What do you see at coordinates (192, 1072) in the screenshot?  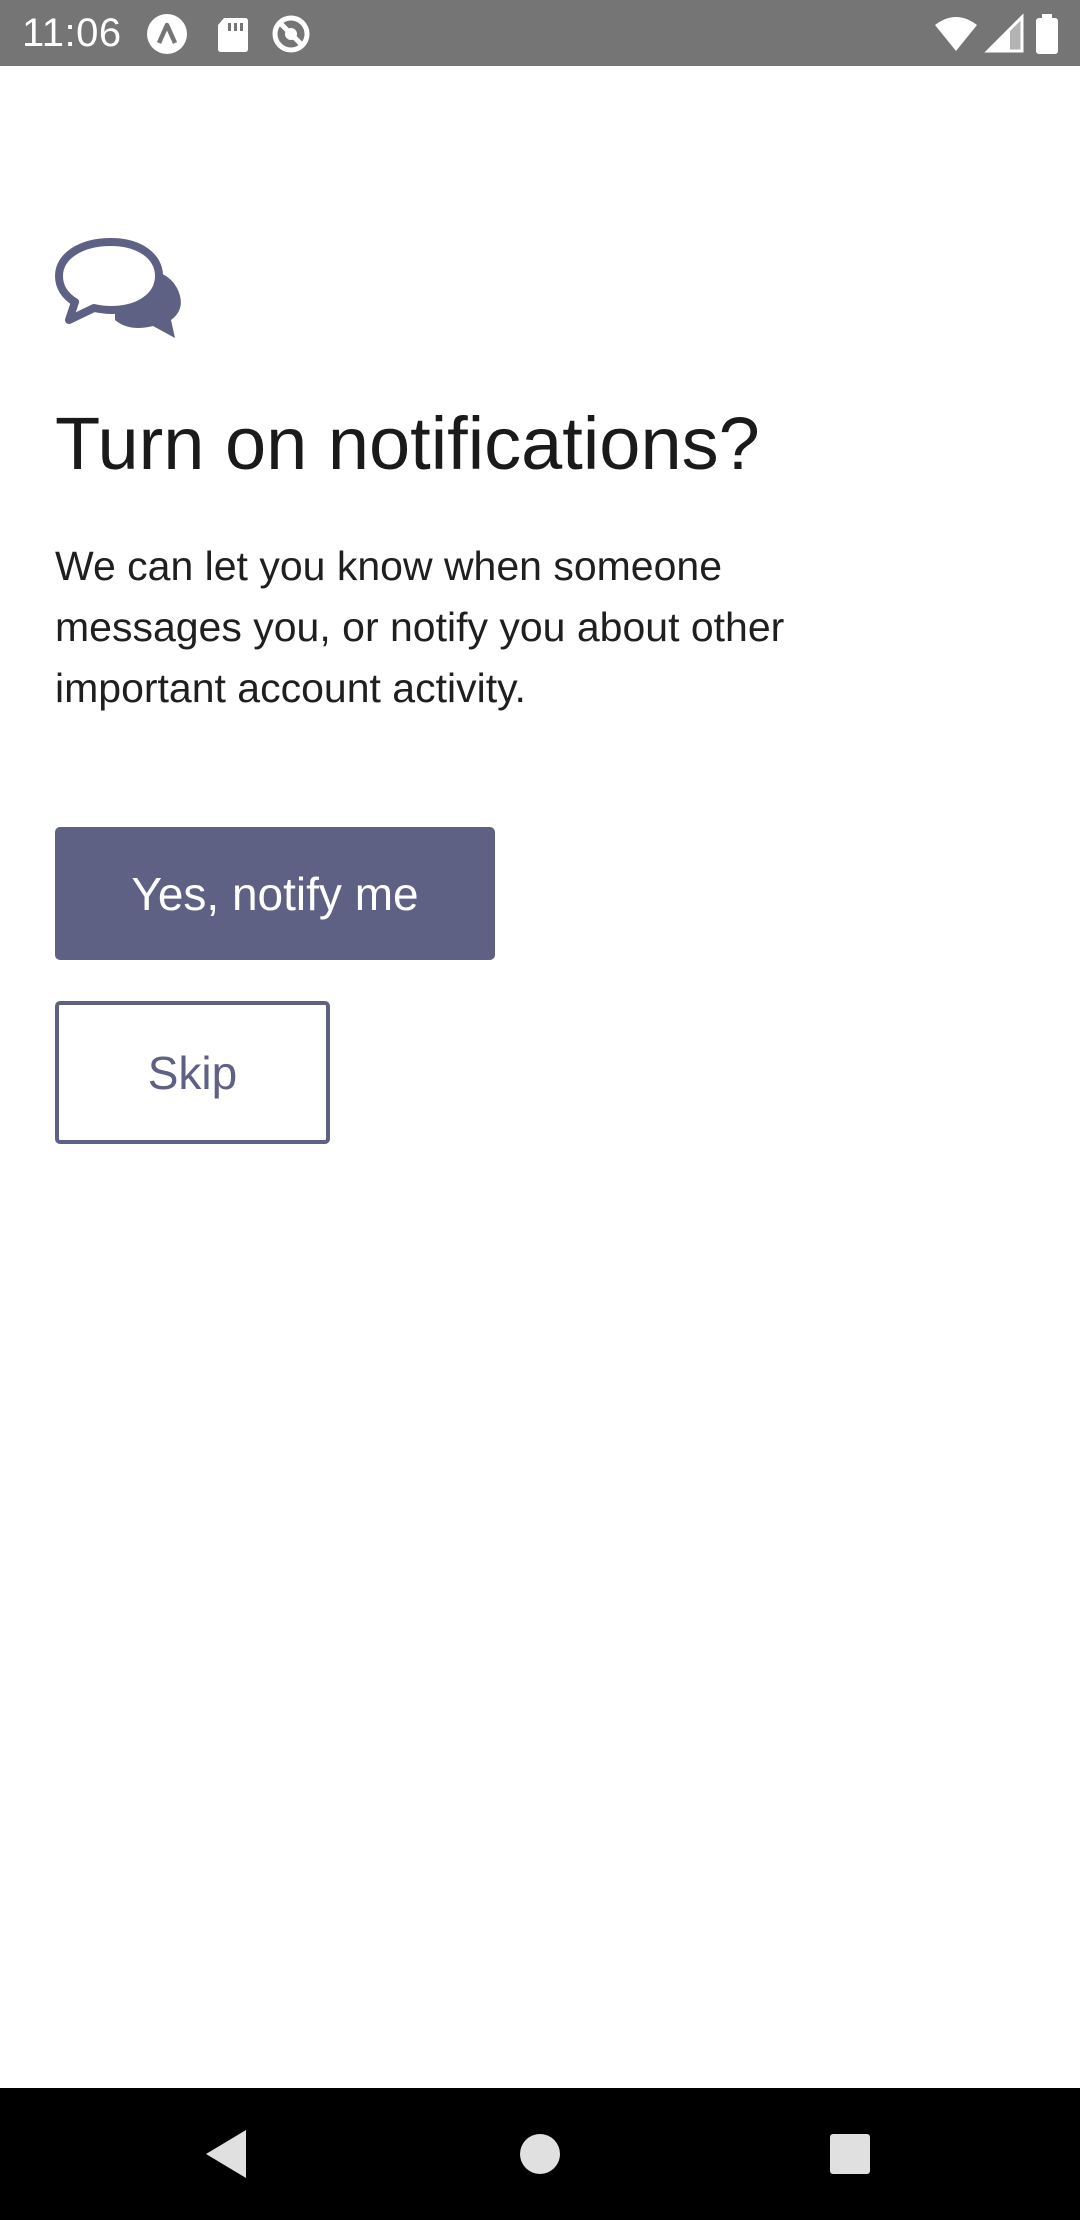 I see `skip-button: Skip` at bounding box center [192, 1072].